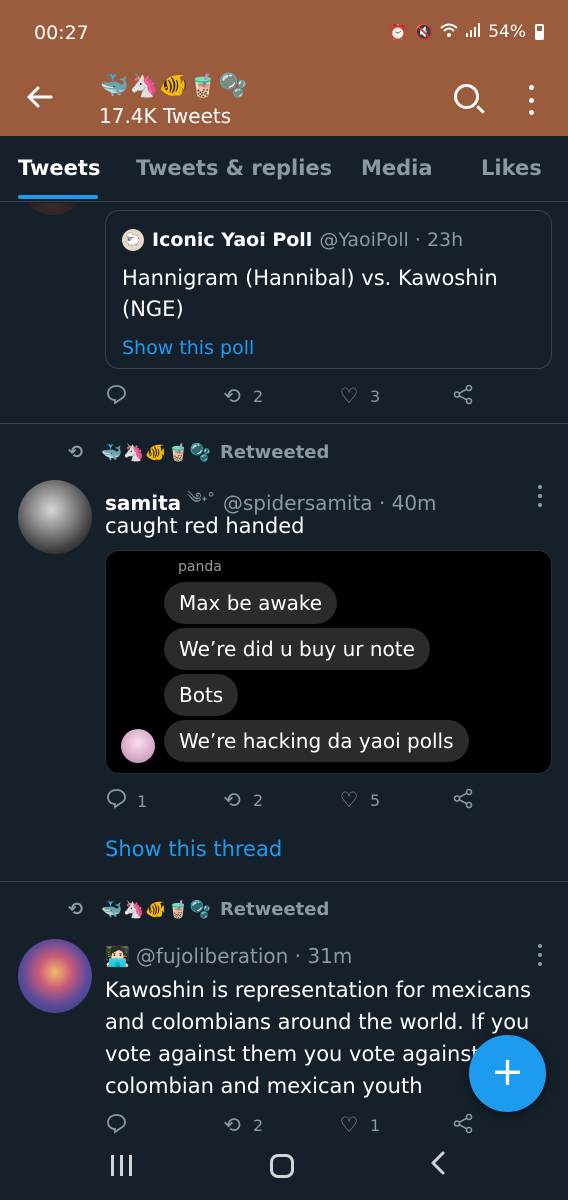  Describe the element at coordinates (424, 32) in the screenshot. I see `mute-icon: 🔇` at that location.